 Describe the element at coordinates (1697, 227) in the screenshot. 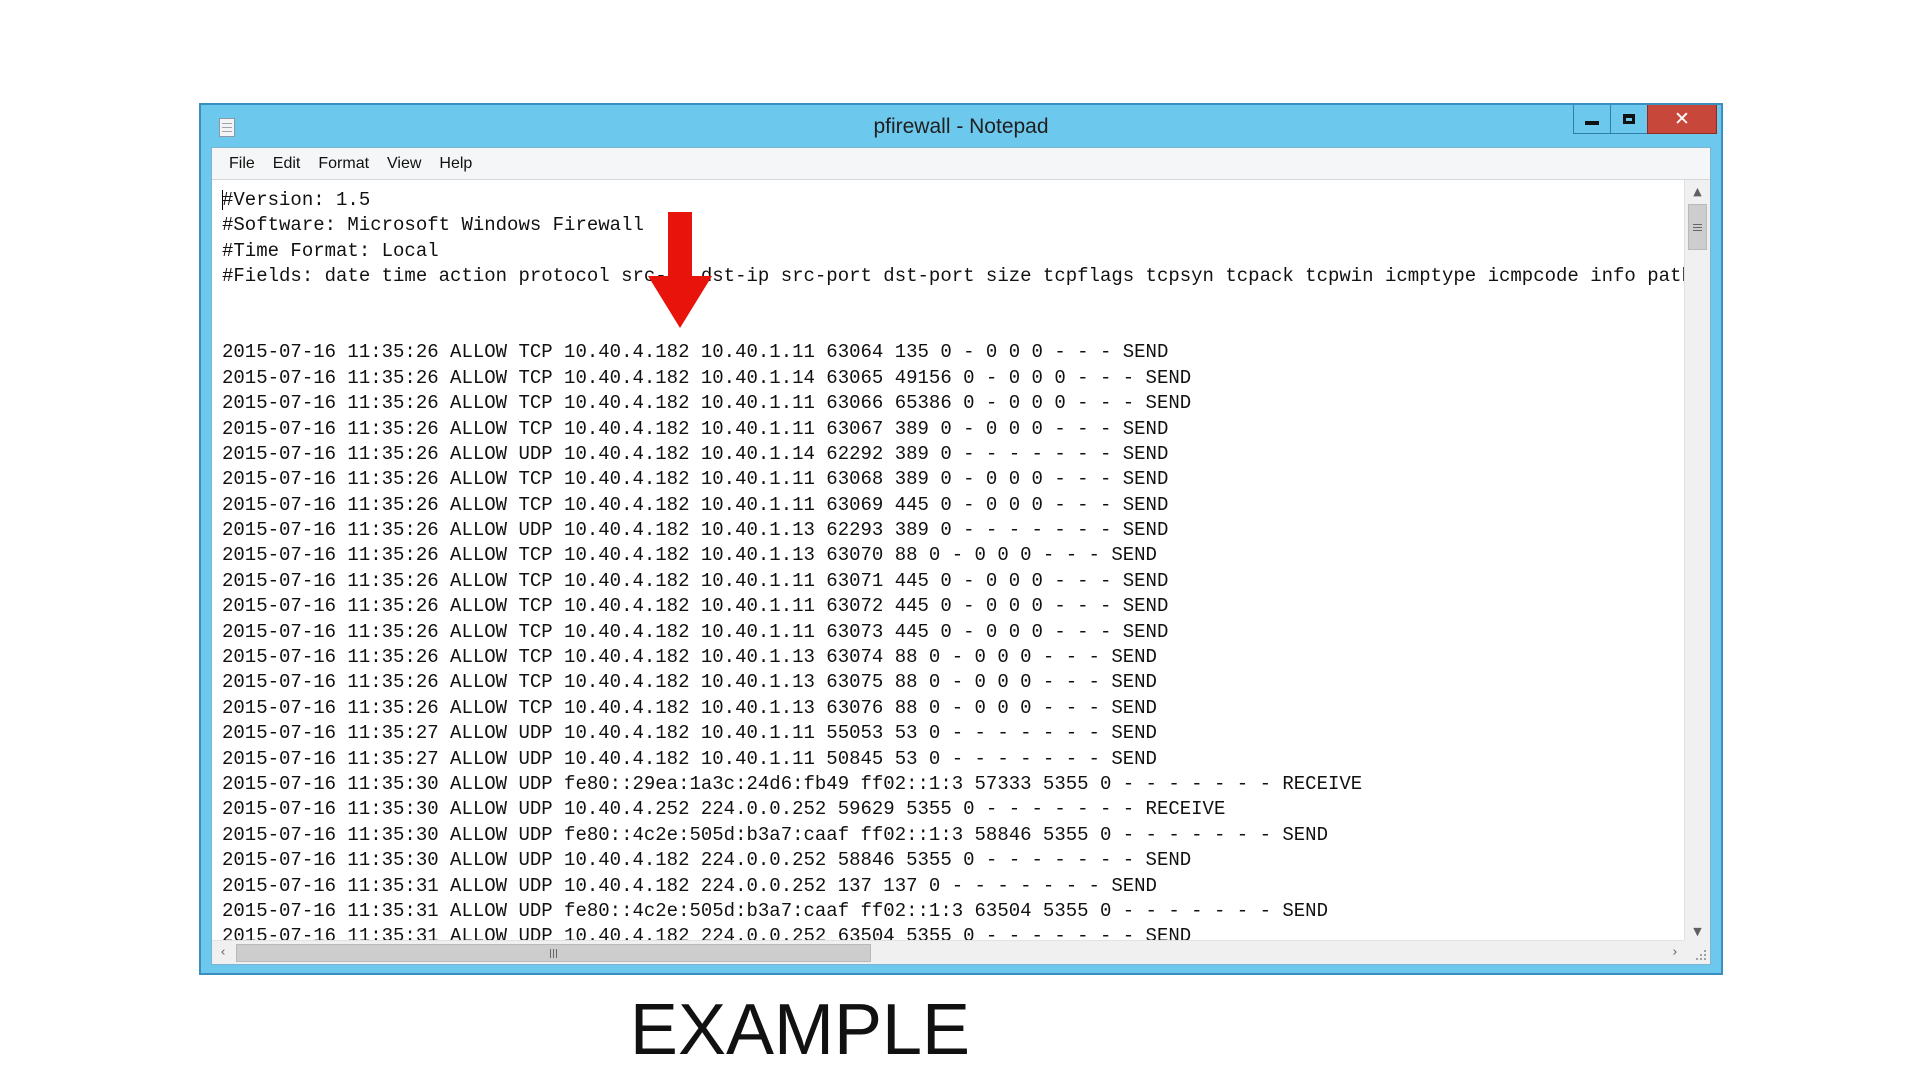

I see `vertical-scroll-thumb` at that location.